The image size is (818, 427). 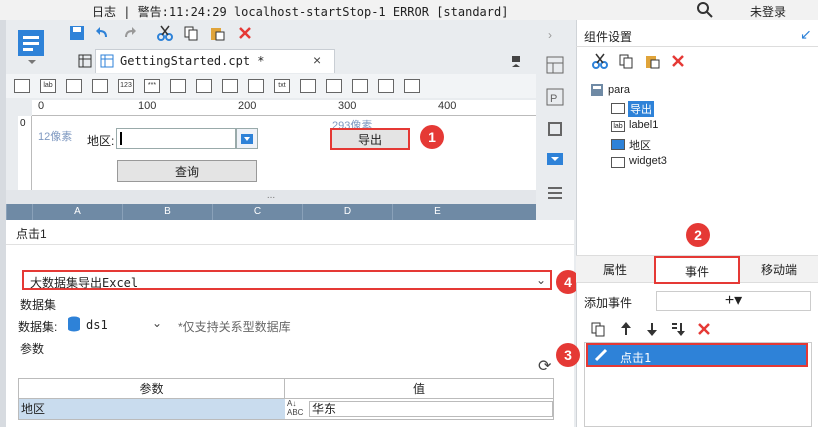 What do you see at coordinates (19, 212) in the screenshot?
I see `grid-corner` at bounding box center [19, 212].